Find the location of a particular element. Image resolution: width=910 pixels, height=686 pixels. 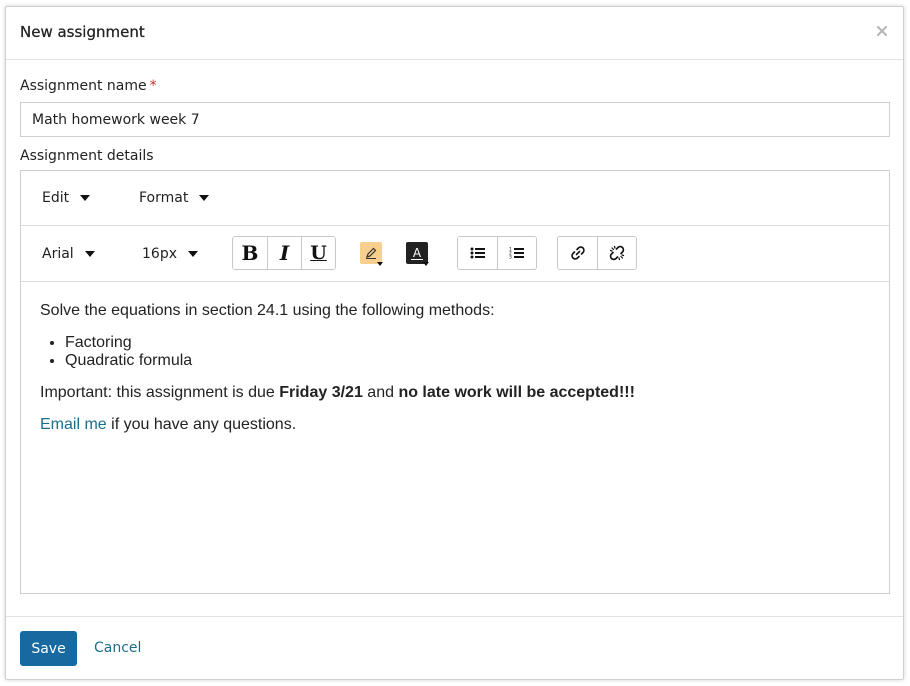

important-prefix: Important: this assignment is due is located at coordinates (160, 392).